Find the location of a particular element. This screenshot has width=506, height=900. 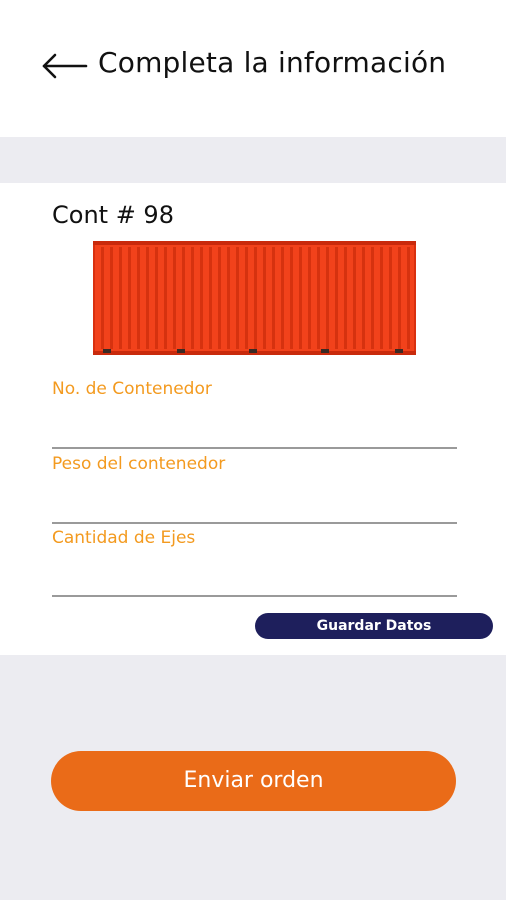

container-weight-underline is located at coordinates (254, 523).